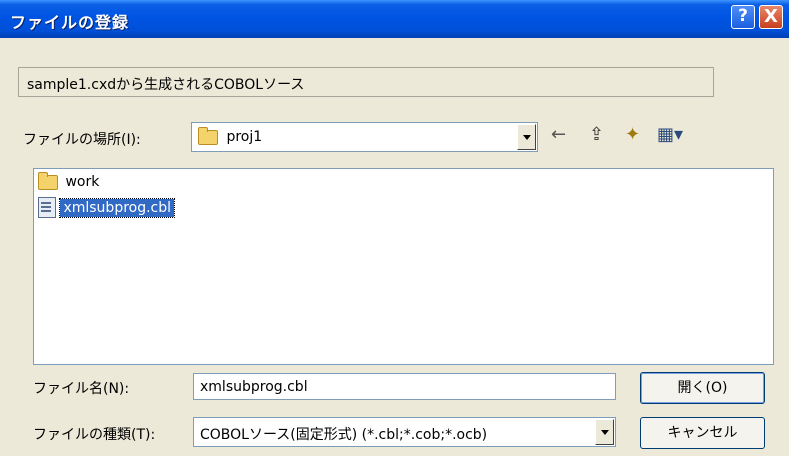  I want to click on filetype-dropdown: COBOLソース(固定形式) (*.cbl;*.cob;*.ocb), so click(404, 432).